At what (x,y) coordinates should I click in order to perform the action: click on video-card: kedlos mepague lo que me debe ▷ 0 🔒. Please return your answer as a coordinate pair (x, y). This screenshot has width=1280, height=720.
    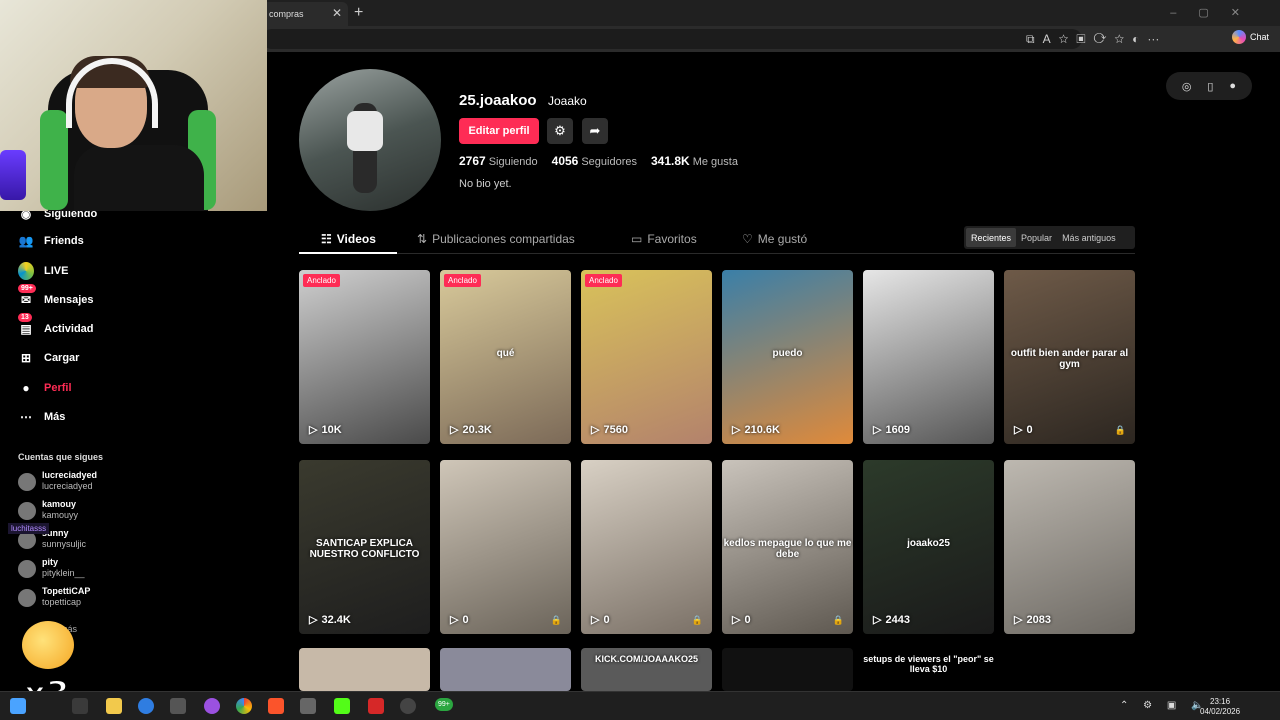
    Looking at the image, I should click on (787, 547).